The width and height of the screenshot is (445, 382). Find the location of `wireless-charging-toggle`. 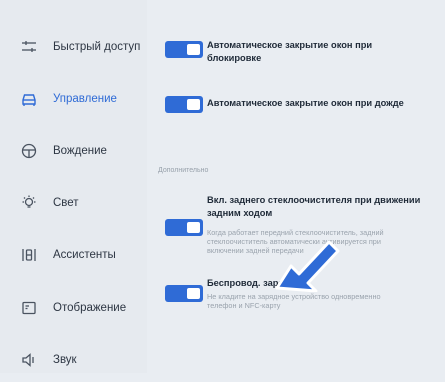

wireless-charging-toggle is located at coordinates (184, 293).